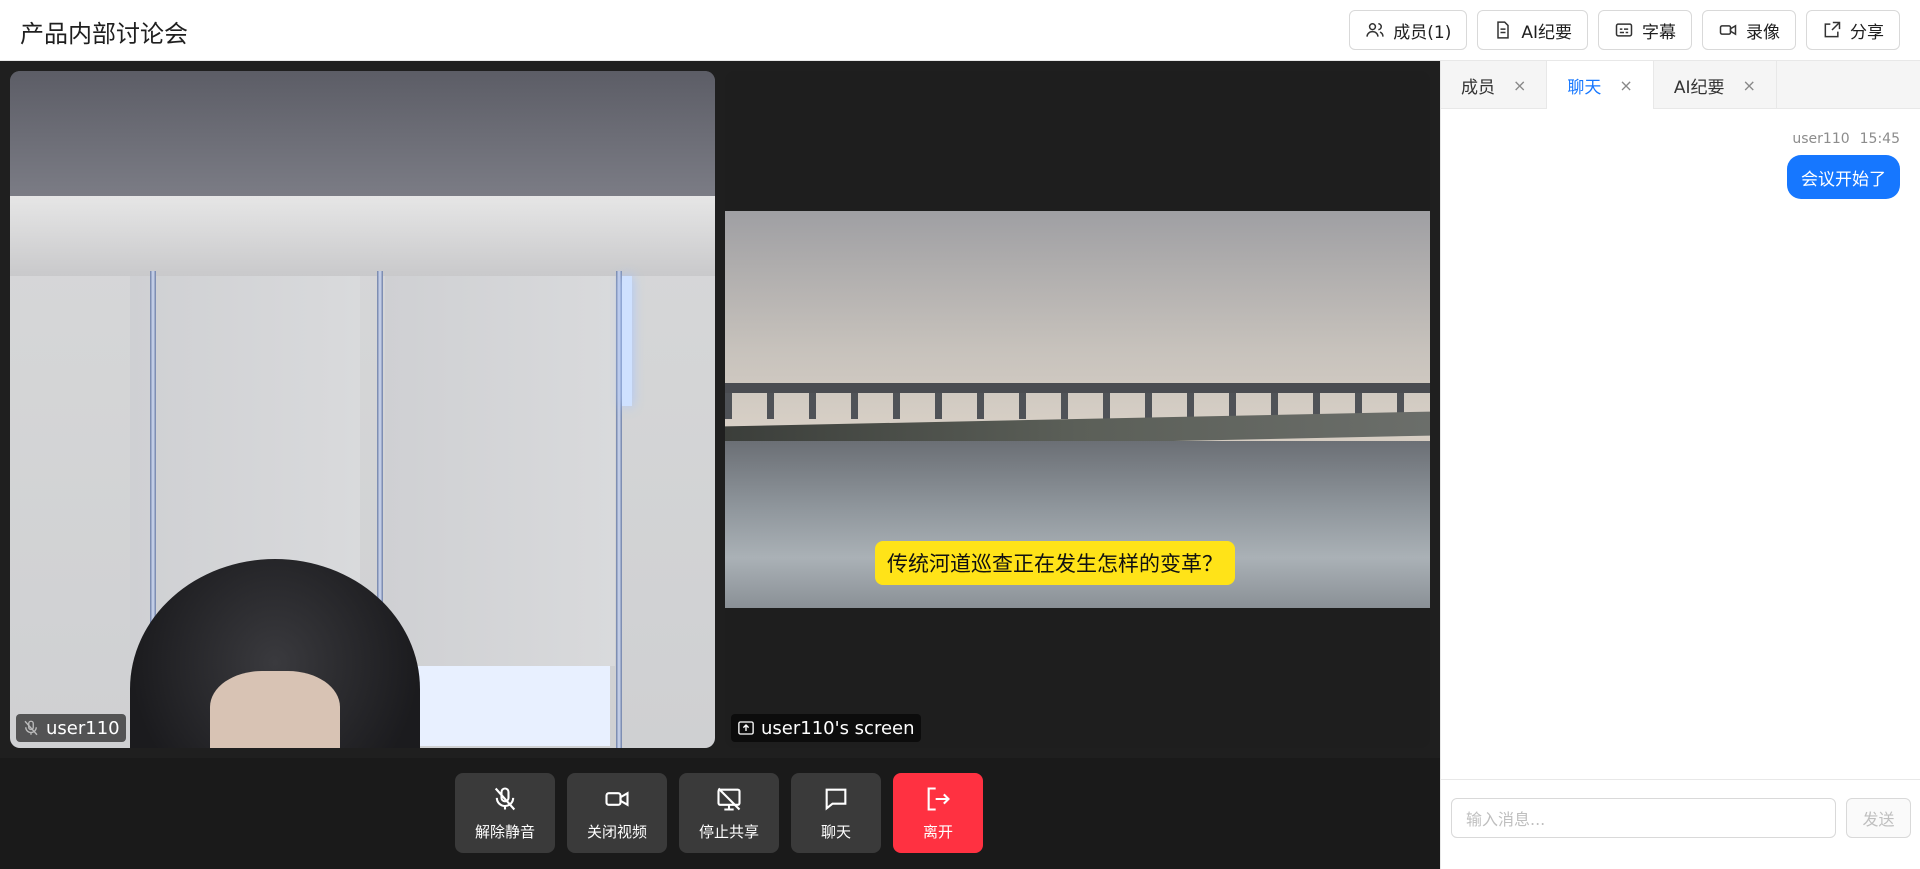 This screenshot has width=1920, height=869. What do you see at coordinates (1878, 818) in the screenshot?
I see `send-button: 发送` at bounding box center [1878, 818].